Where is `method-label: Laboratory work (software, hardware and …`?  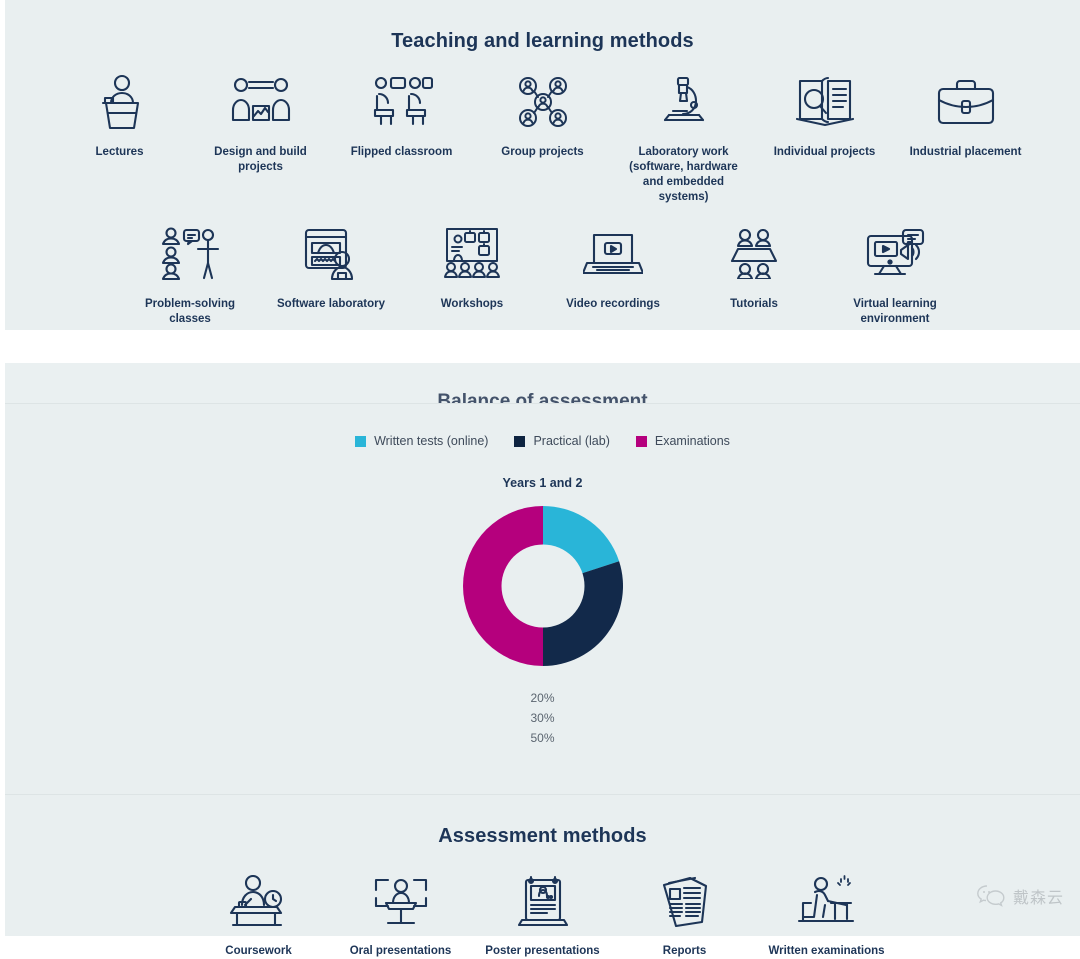
method-label: Laboratory work (software, hardware and … is located at coordinates (683, 174).